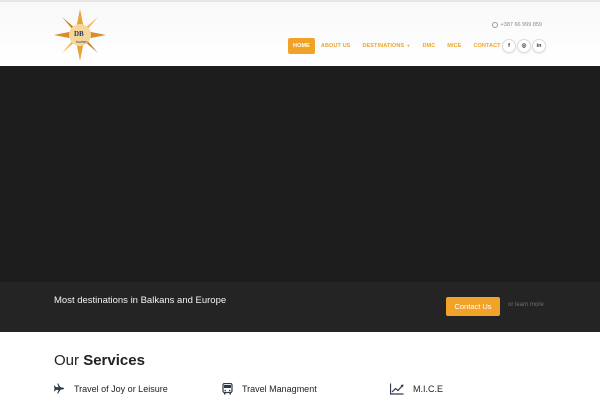 Image resolution: width=600 pixels, height=400 pixels. Describe the element at coordinates (428, 389) in the screenshot. I see `service-label: M.I.C.E` at that location.